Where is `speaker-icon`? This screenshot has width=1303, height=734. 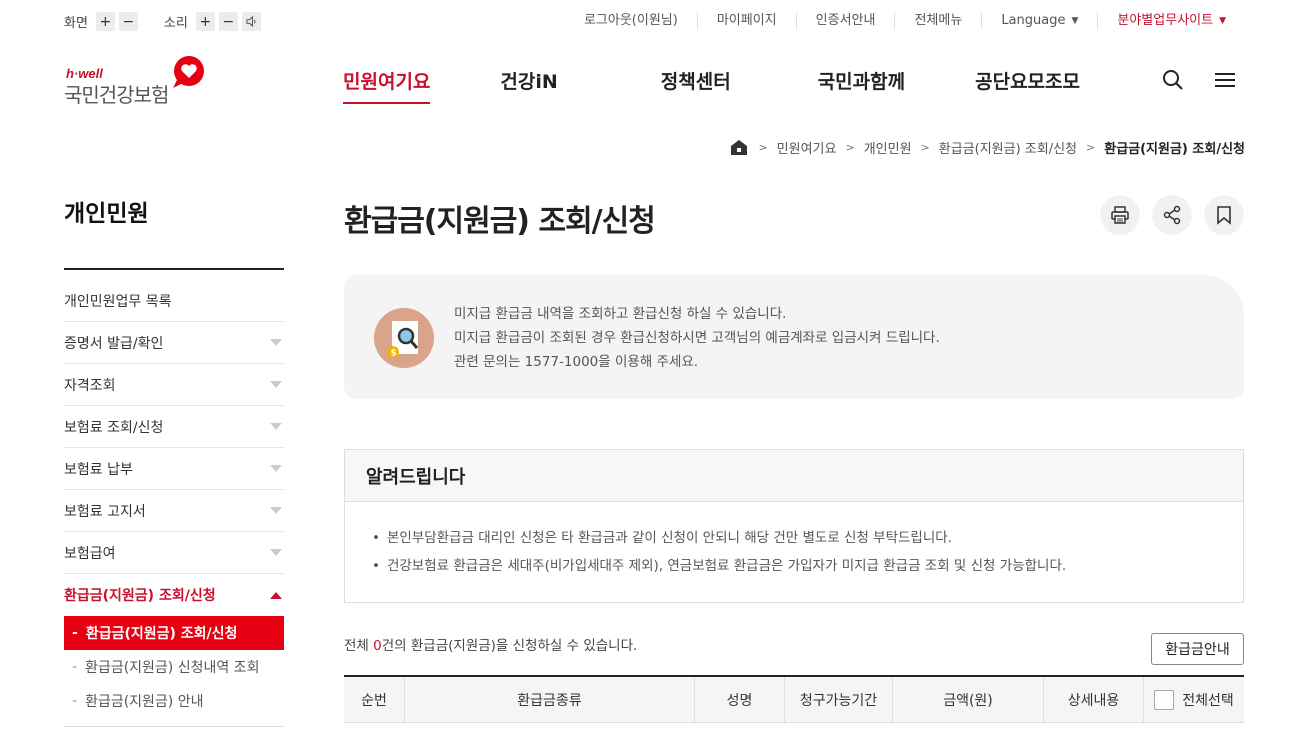 speaker-icon is located at coordinates (251, 21).